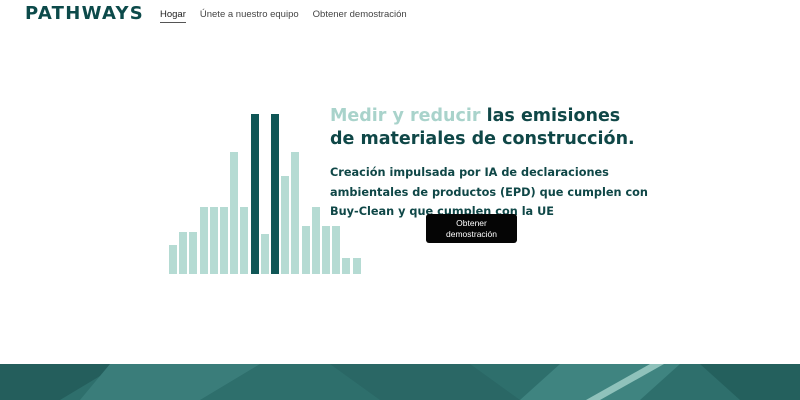 Image resolution: width=800 pixels, height=400 pixels. I want to click on nav-item-join-team: Únete a nuestro equipo, so click(249, 16).